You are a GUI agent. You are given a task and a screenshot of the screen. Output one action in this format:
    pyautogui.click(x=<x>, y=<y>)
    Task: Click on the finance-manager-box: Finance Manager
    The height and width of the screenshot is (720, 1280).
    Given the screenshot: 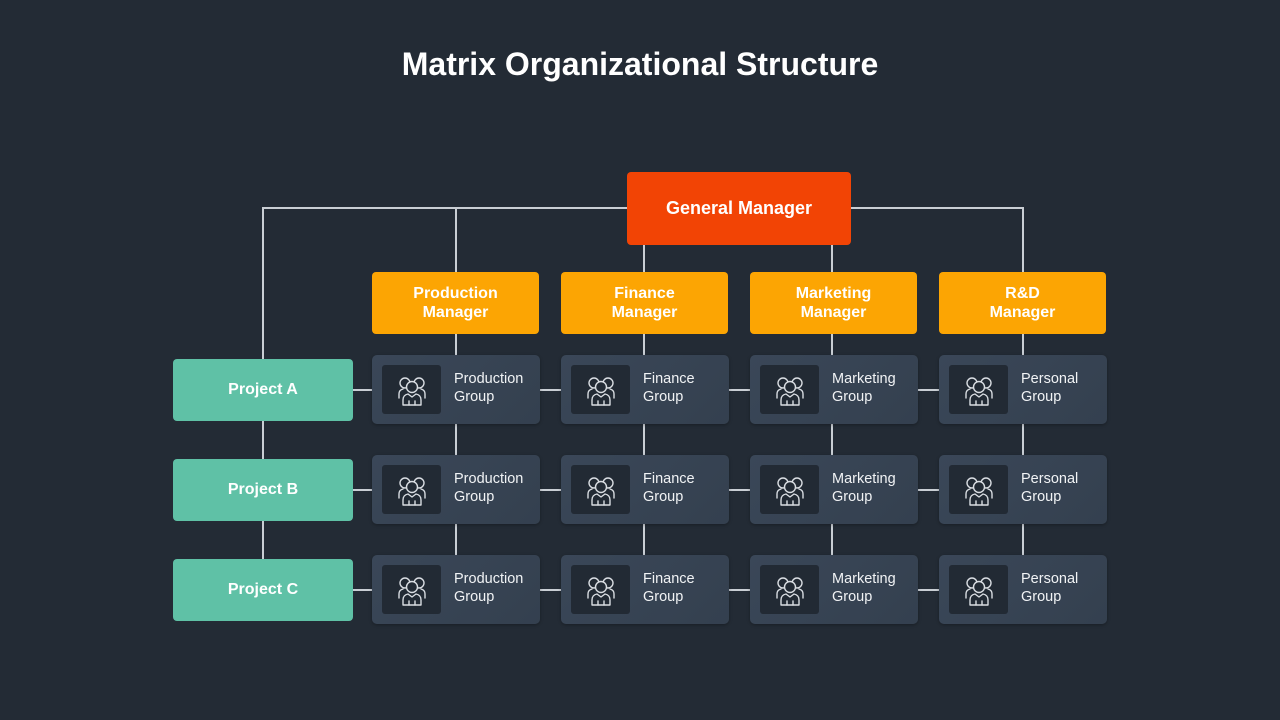 What is the action you would take?
    pyautogui.click(x=644, y=303)
    